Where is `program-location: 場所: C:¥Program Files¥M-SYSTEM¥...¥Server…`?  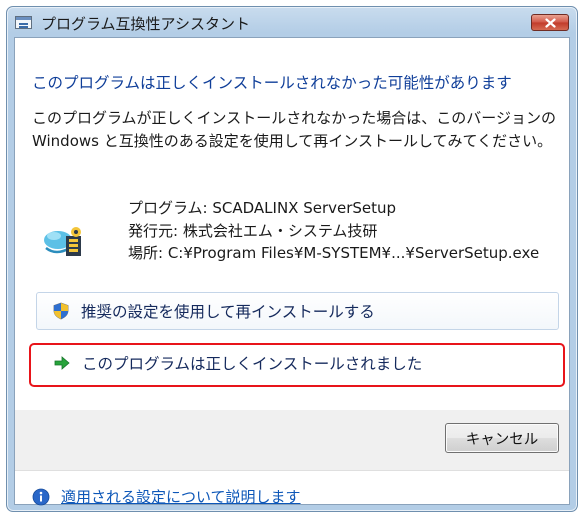 program-location: 場所: C:¥Program Files¥M-SYSTEM¥...¥Server… is located at coordinates (334, 253).